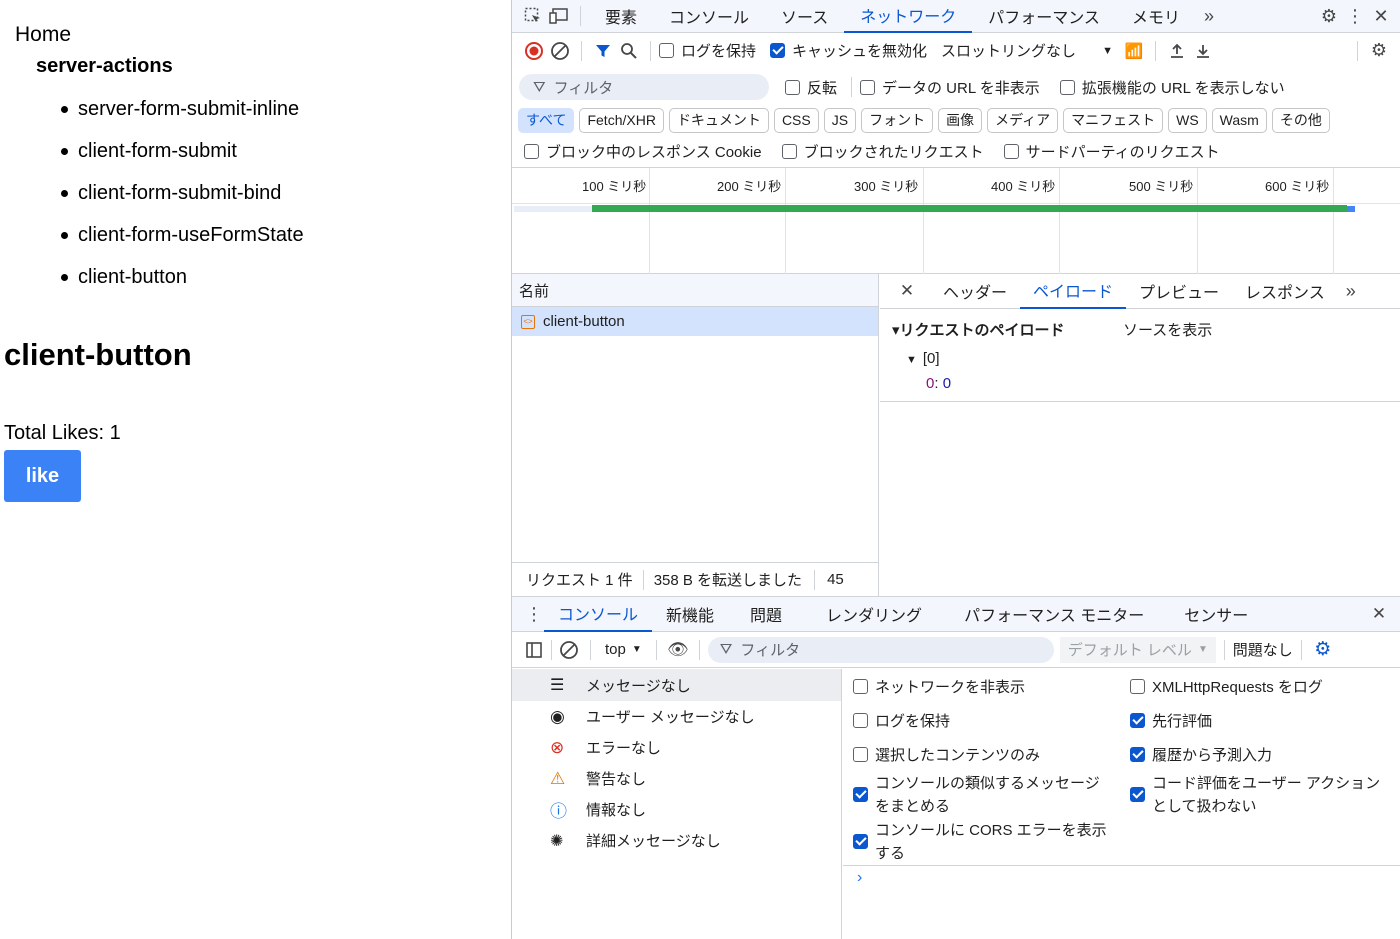 The width and height of the screenshot is (1400, 939). Describe the element at coordinates (1044, 16) in the screenshot. I see `tab-performance: パフォーマンス` at that location.